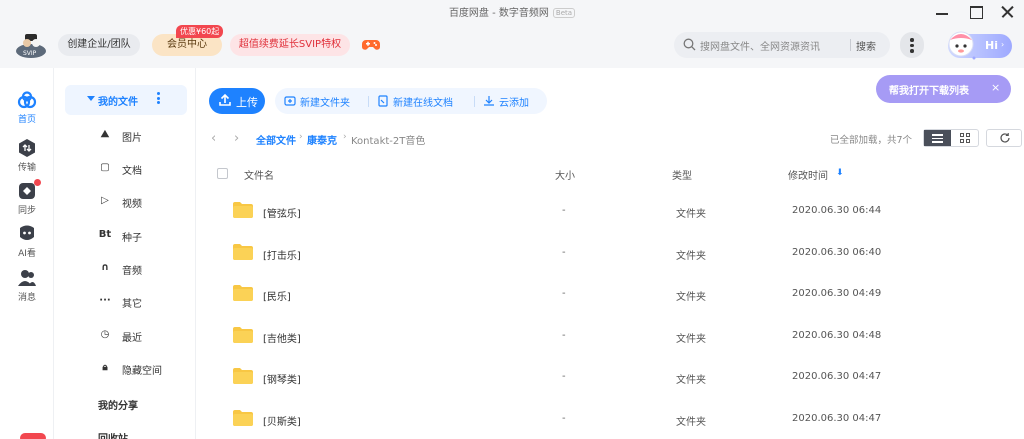  I want to click on gamepad-icon, so click(371, 44).